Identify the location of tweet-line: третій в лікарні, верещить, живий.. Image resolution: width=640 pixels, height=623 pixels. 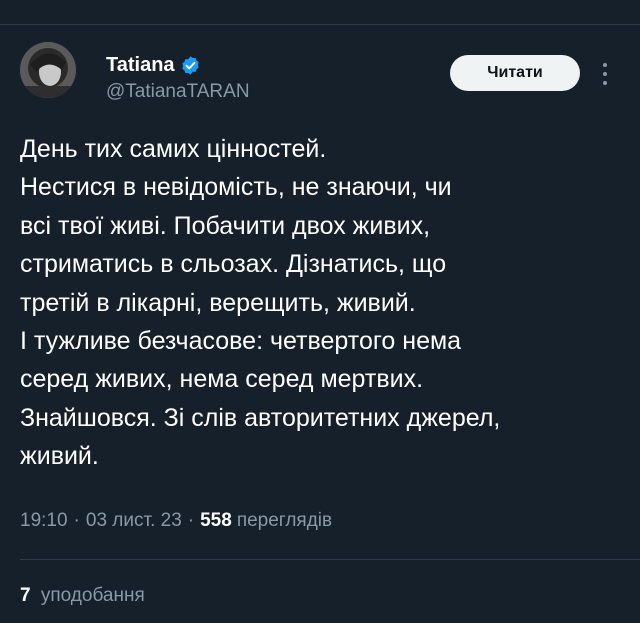
(218, 302).